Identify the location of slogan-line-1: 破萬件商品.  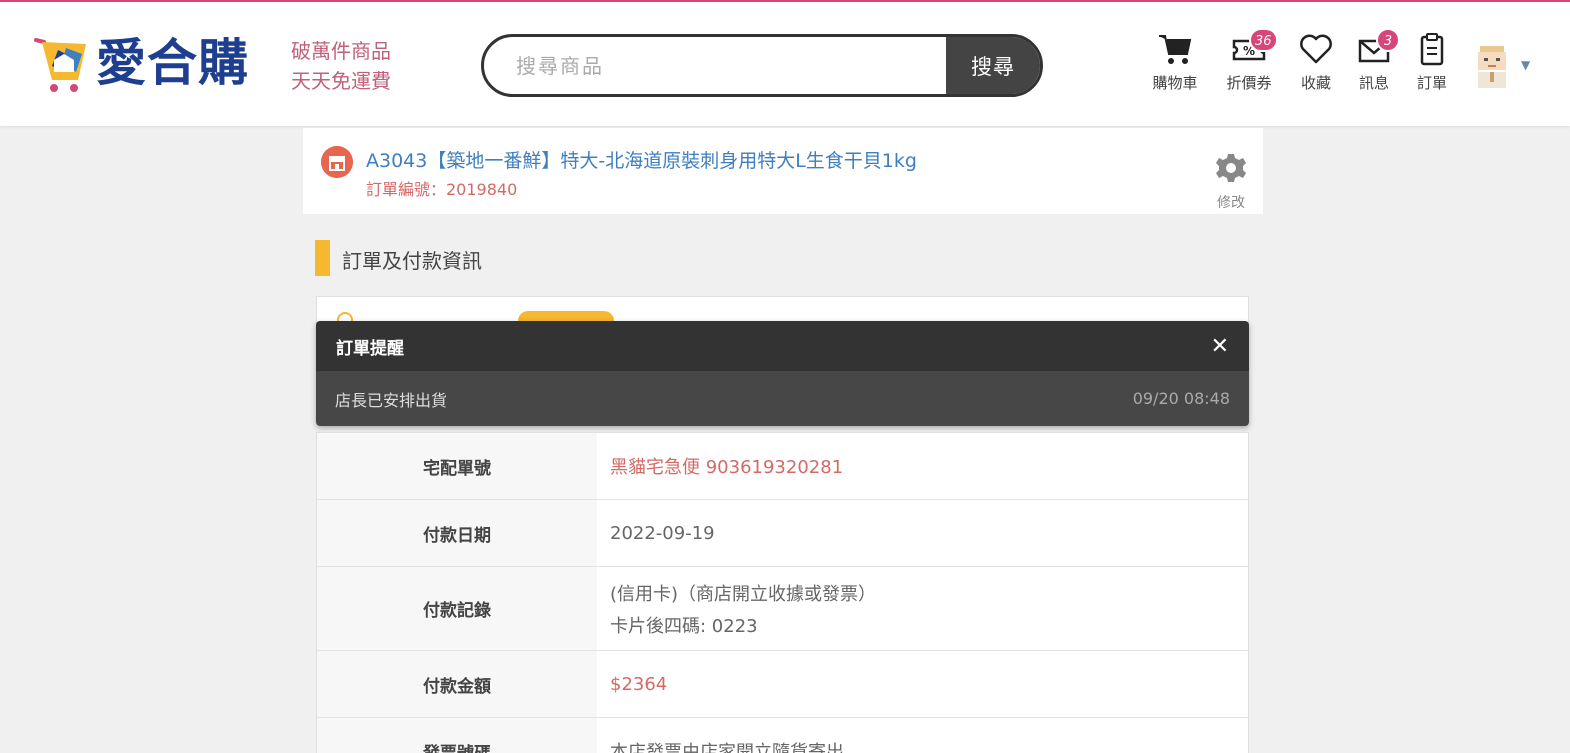
(341, 51).